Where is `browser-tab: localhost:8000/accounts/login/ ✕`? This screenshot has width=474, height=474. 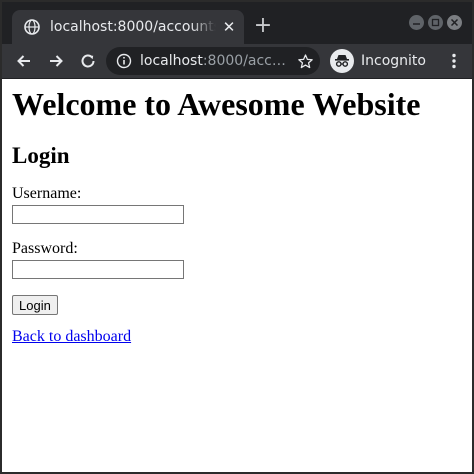 browser-tab: localhost:8000/accounts/login/ ✕ is located at coordinates (128, 27).